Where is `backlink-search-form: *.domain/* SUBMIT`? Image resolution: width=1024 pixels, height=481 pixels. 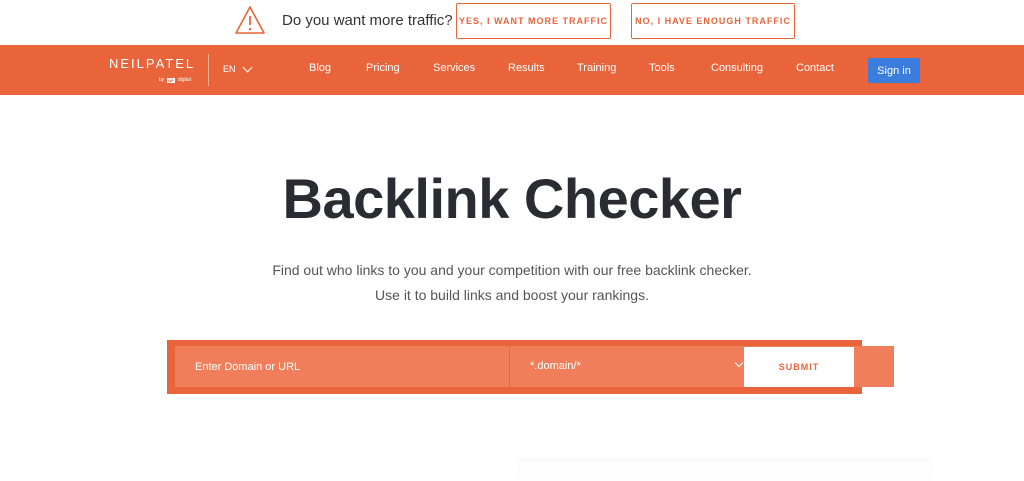
backlink-search-form: *.domain/* SUBMIT is located at coordinates (530, 367).